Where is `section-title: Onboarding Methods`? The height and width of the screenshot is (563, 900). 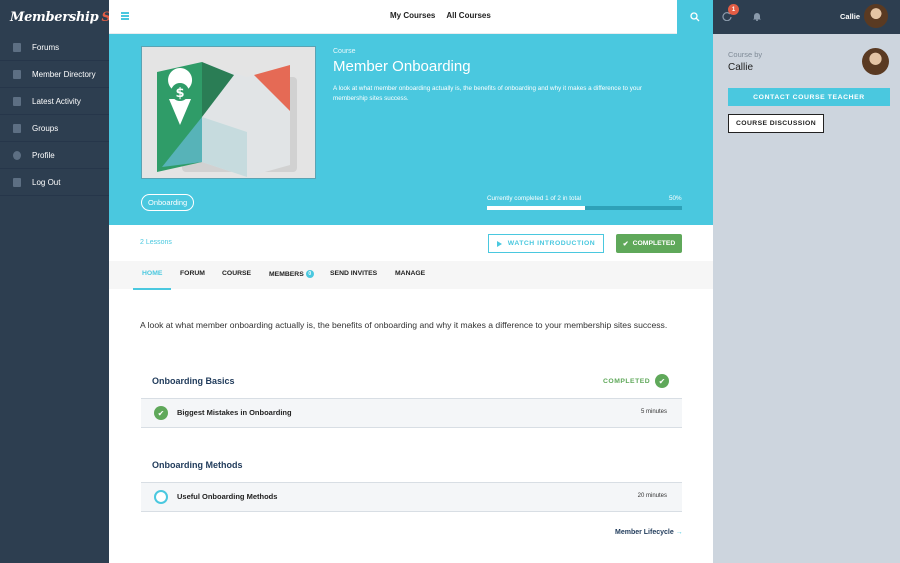 section-title: Onboarding Methods is located at coordinates (197, 465).